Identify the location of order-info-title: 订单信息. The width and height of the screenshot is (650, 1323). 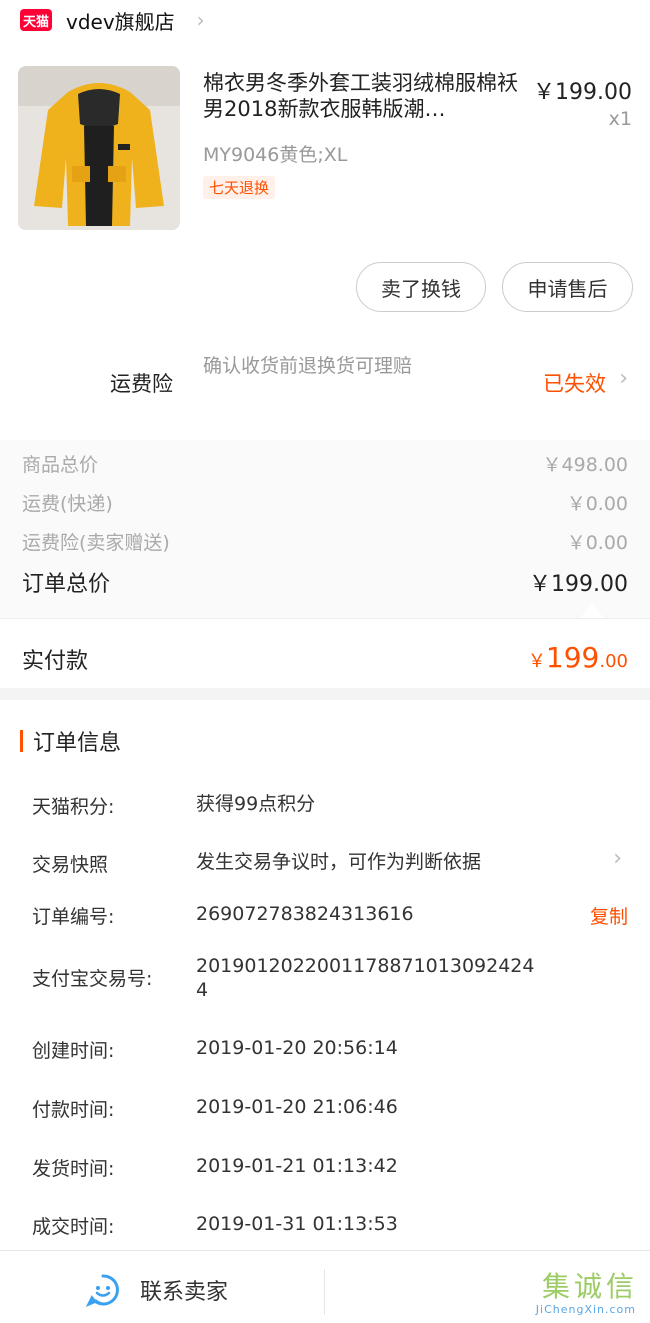
(77, 743).